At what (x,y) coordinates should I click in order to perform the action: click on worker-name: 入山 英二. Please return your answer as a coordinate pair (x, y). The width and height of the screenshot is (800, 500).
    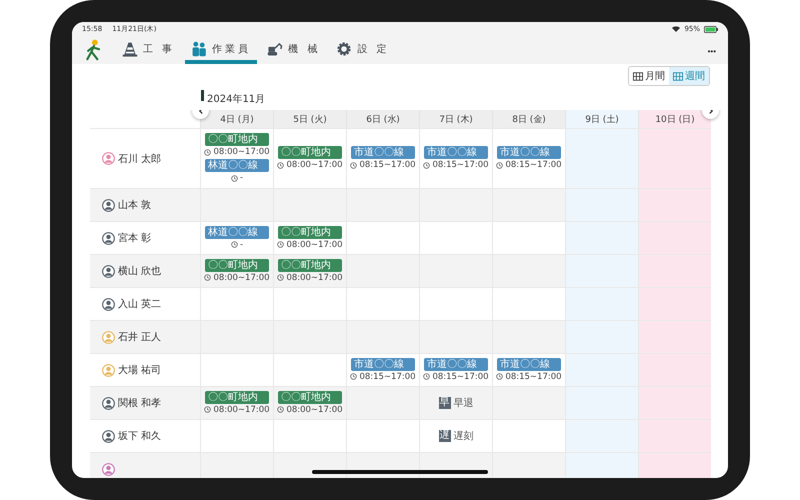
    Looking at the image, I should click on (140, 304).